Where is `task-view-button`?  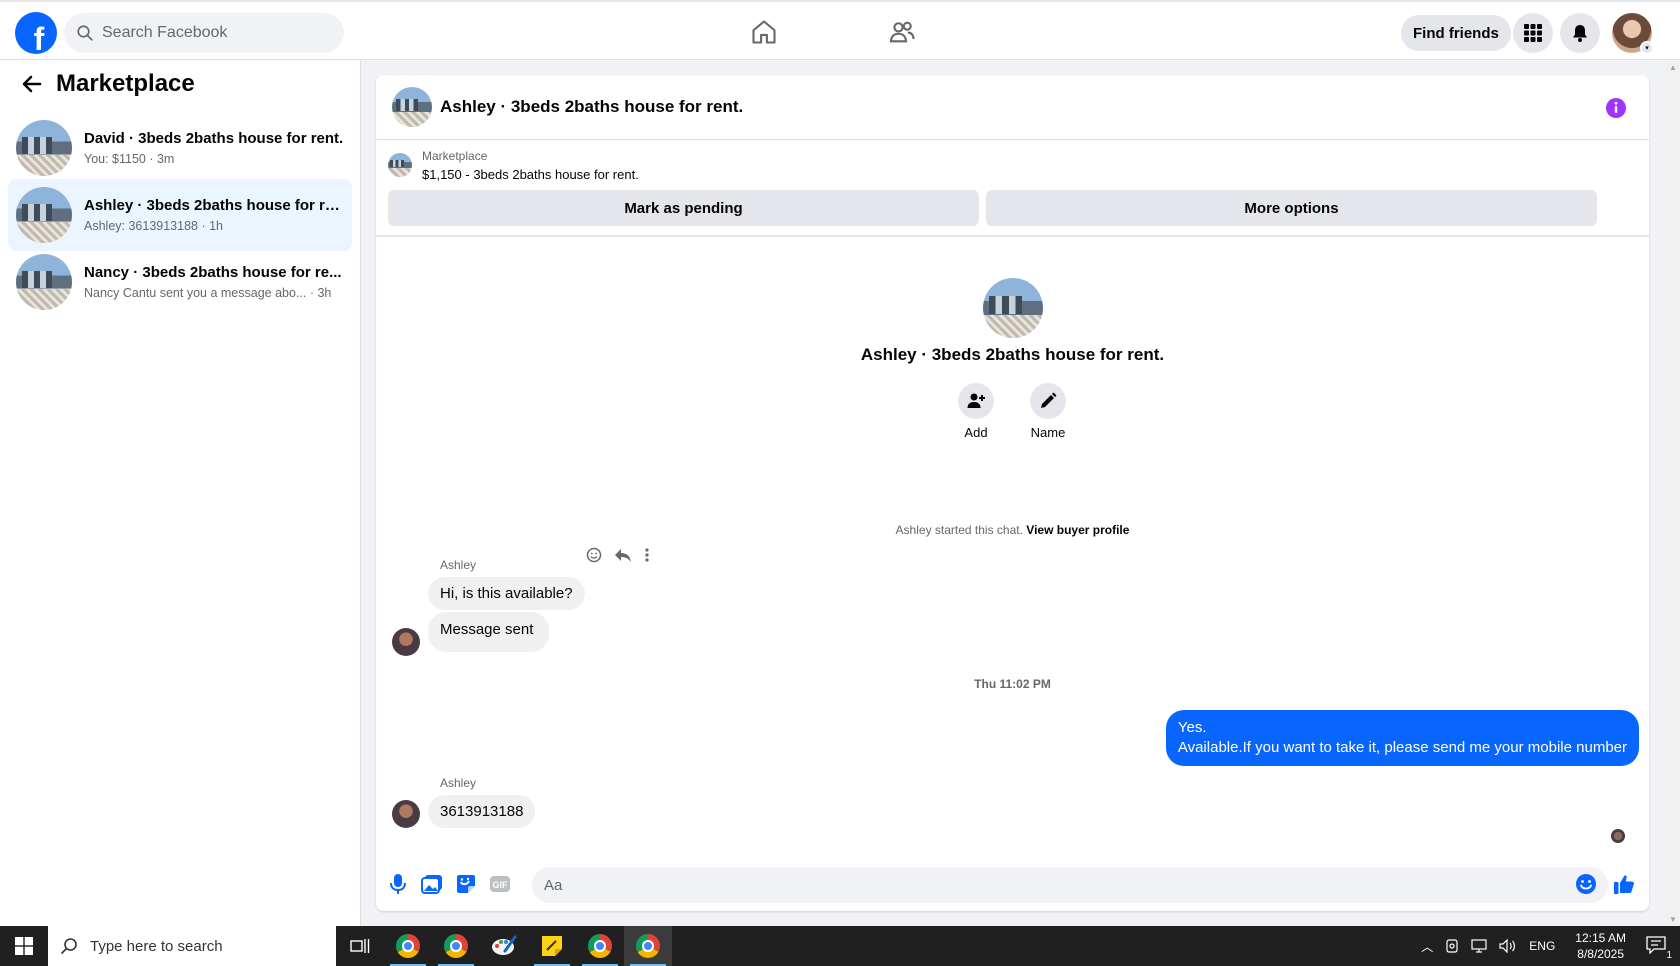
task-view-button is located at coordinates (360, 946).